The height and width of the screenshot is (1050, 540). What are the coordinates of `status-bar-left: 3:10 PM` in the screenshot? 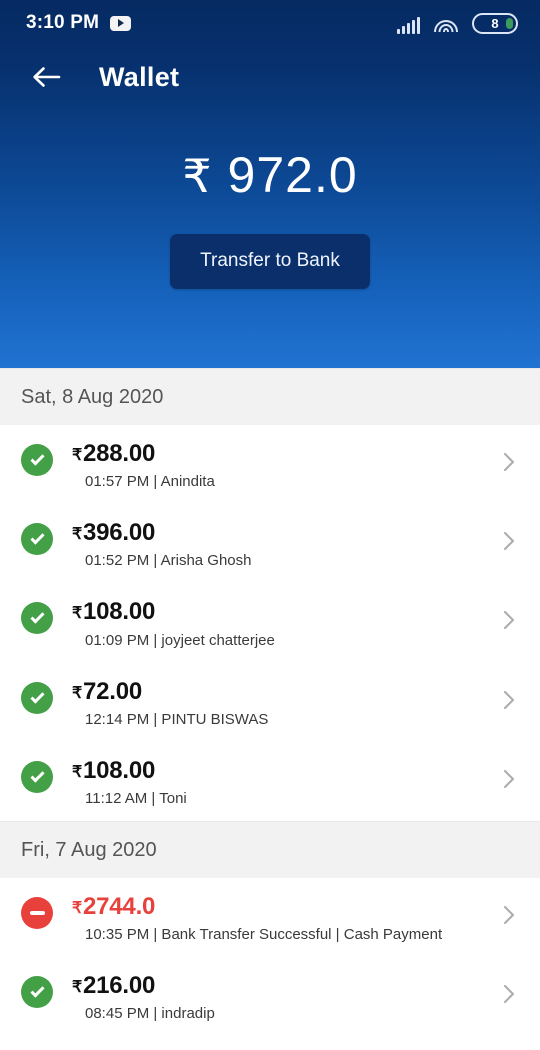 It's located at (79, 23).